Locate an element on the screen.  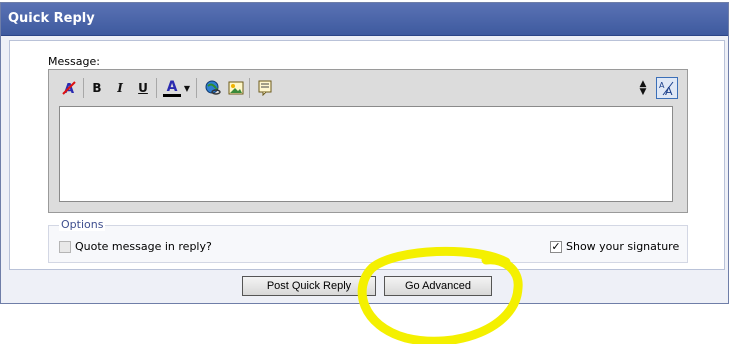
quote-icon is located at coordinates (265, 88).